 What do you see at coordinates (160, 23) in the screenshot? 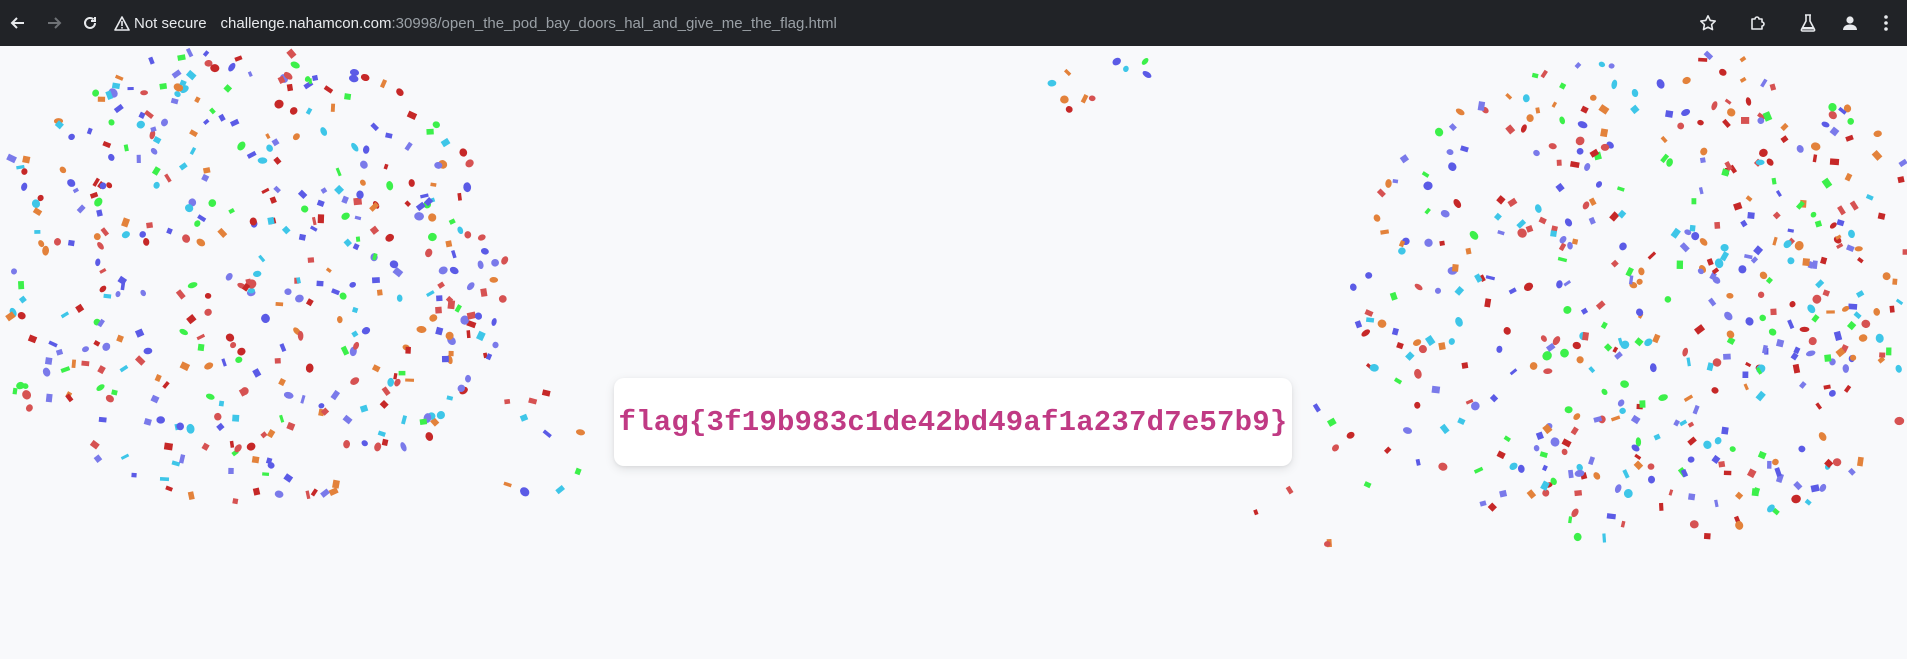
I see `security-chip: Not secure` at bounding box center [160, 23].